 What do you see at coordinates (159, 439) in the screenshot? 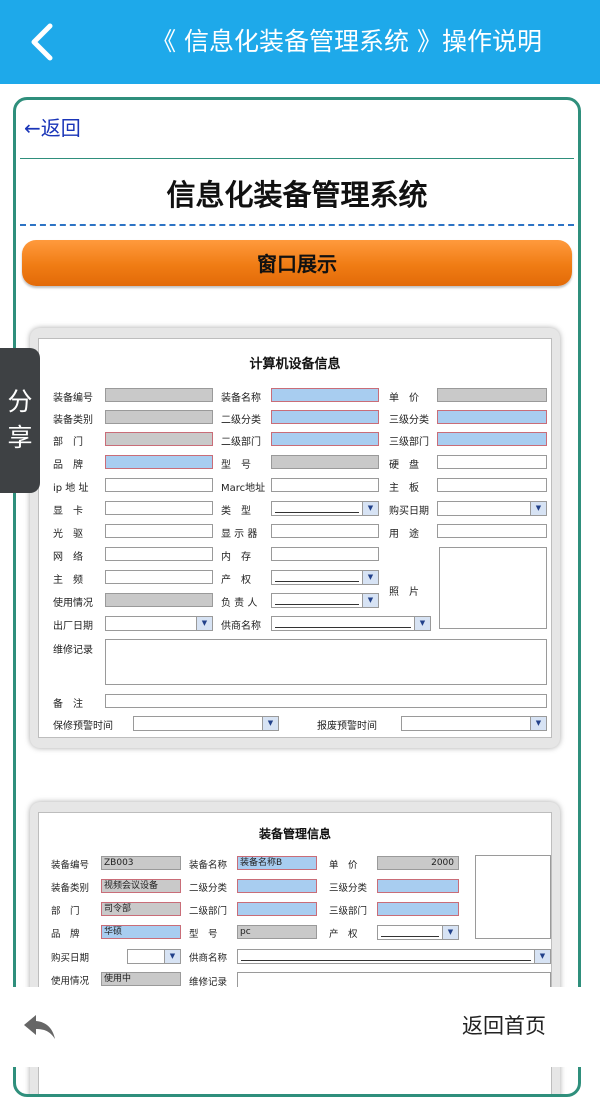
I see `field-dept` at bounding box center [159, 439].